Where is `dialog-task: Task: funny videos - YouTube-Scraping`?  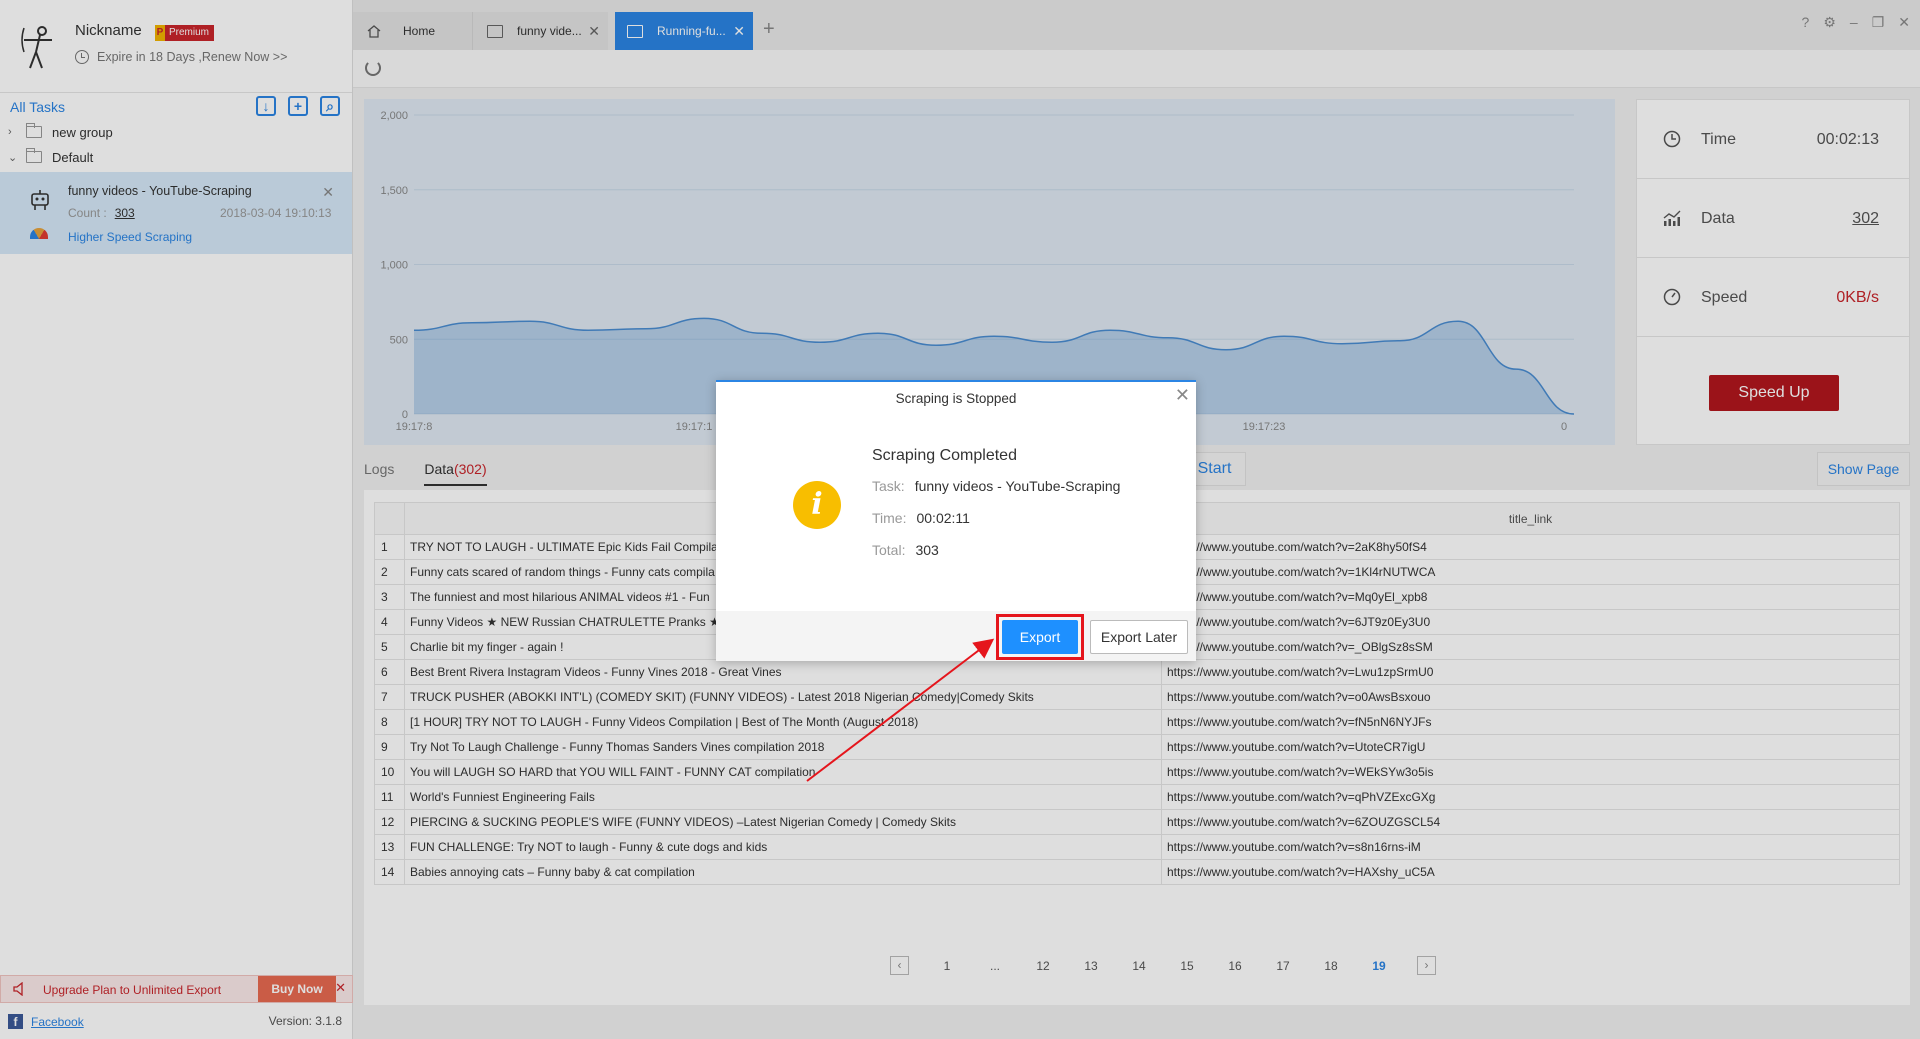 dialog-task: Task: funny videos - YouTube-Scraping is located at coordinates (996, 486).